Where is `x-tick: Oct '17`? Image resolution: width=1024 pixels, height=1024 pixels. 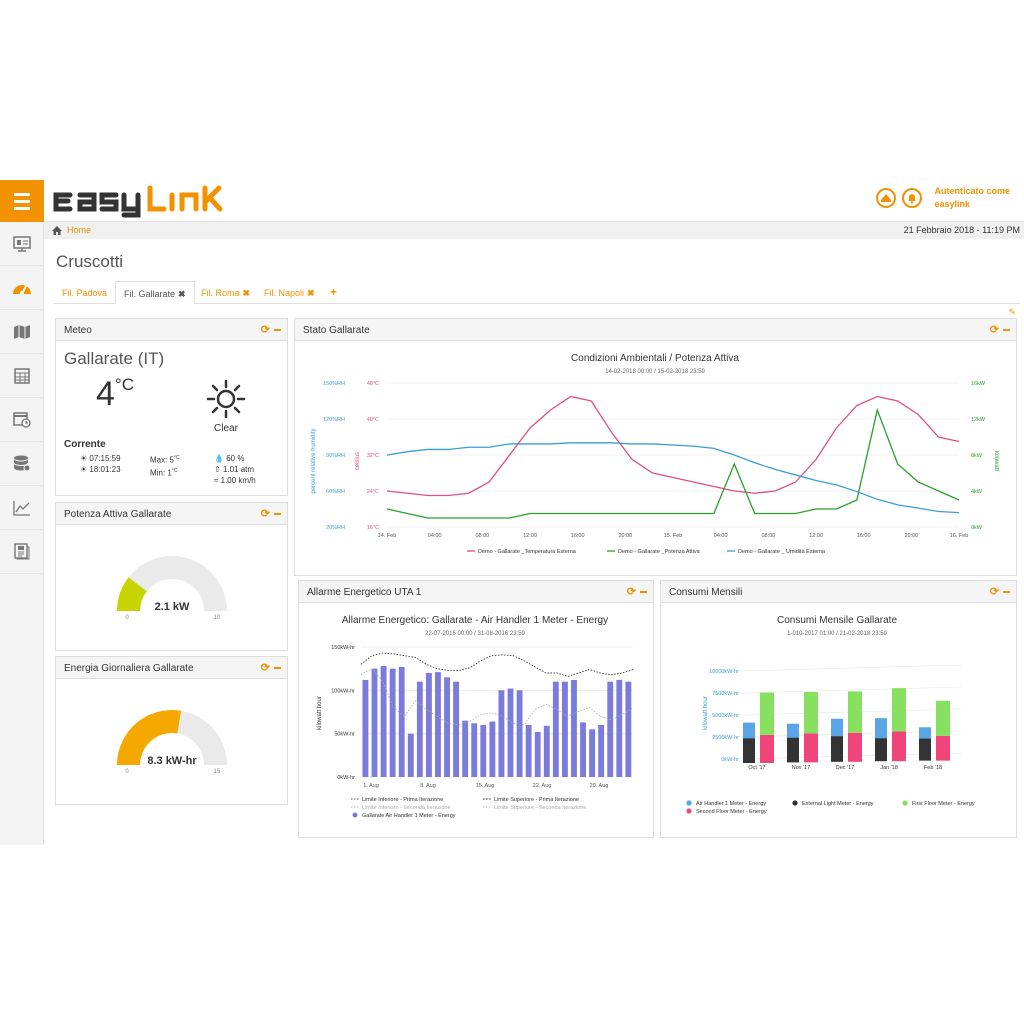 x-tick: Oct '17 is located at coordinates (756, 768).